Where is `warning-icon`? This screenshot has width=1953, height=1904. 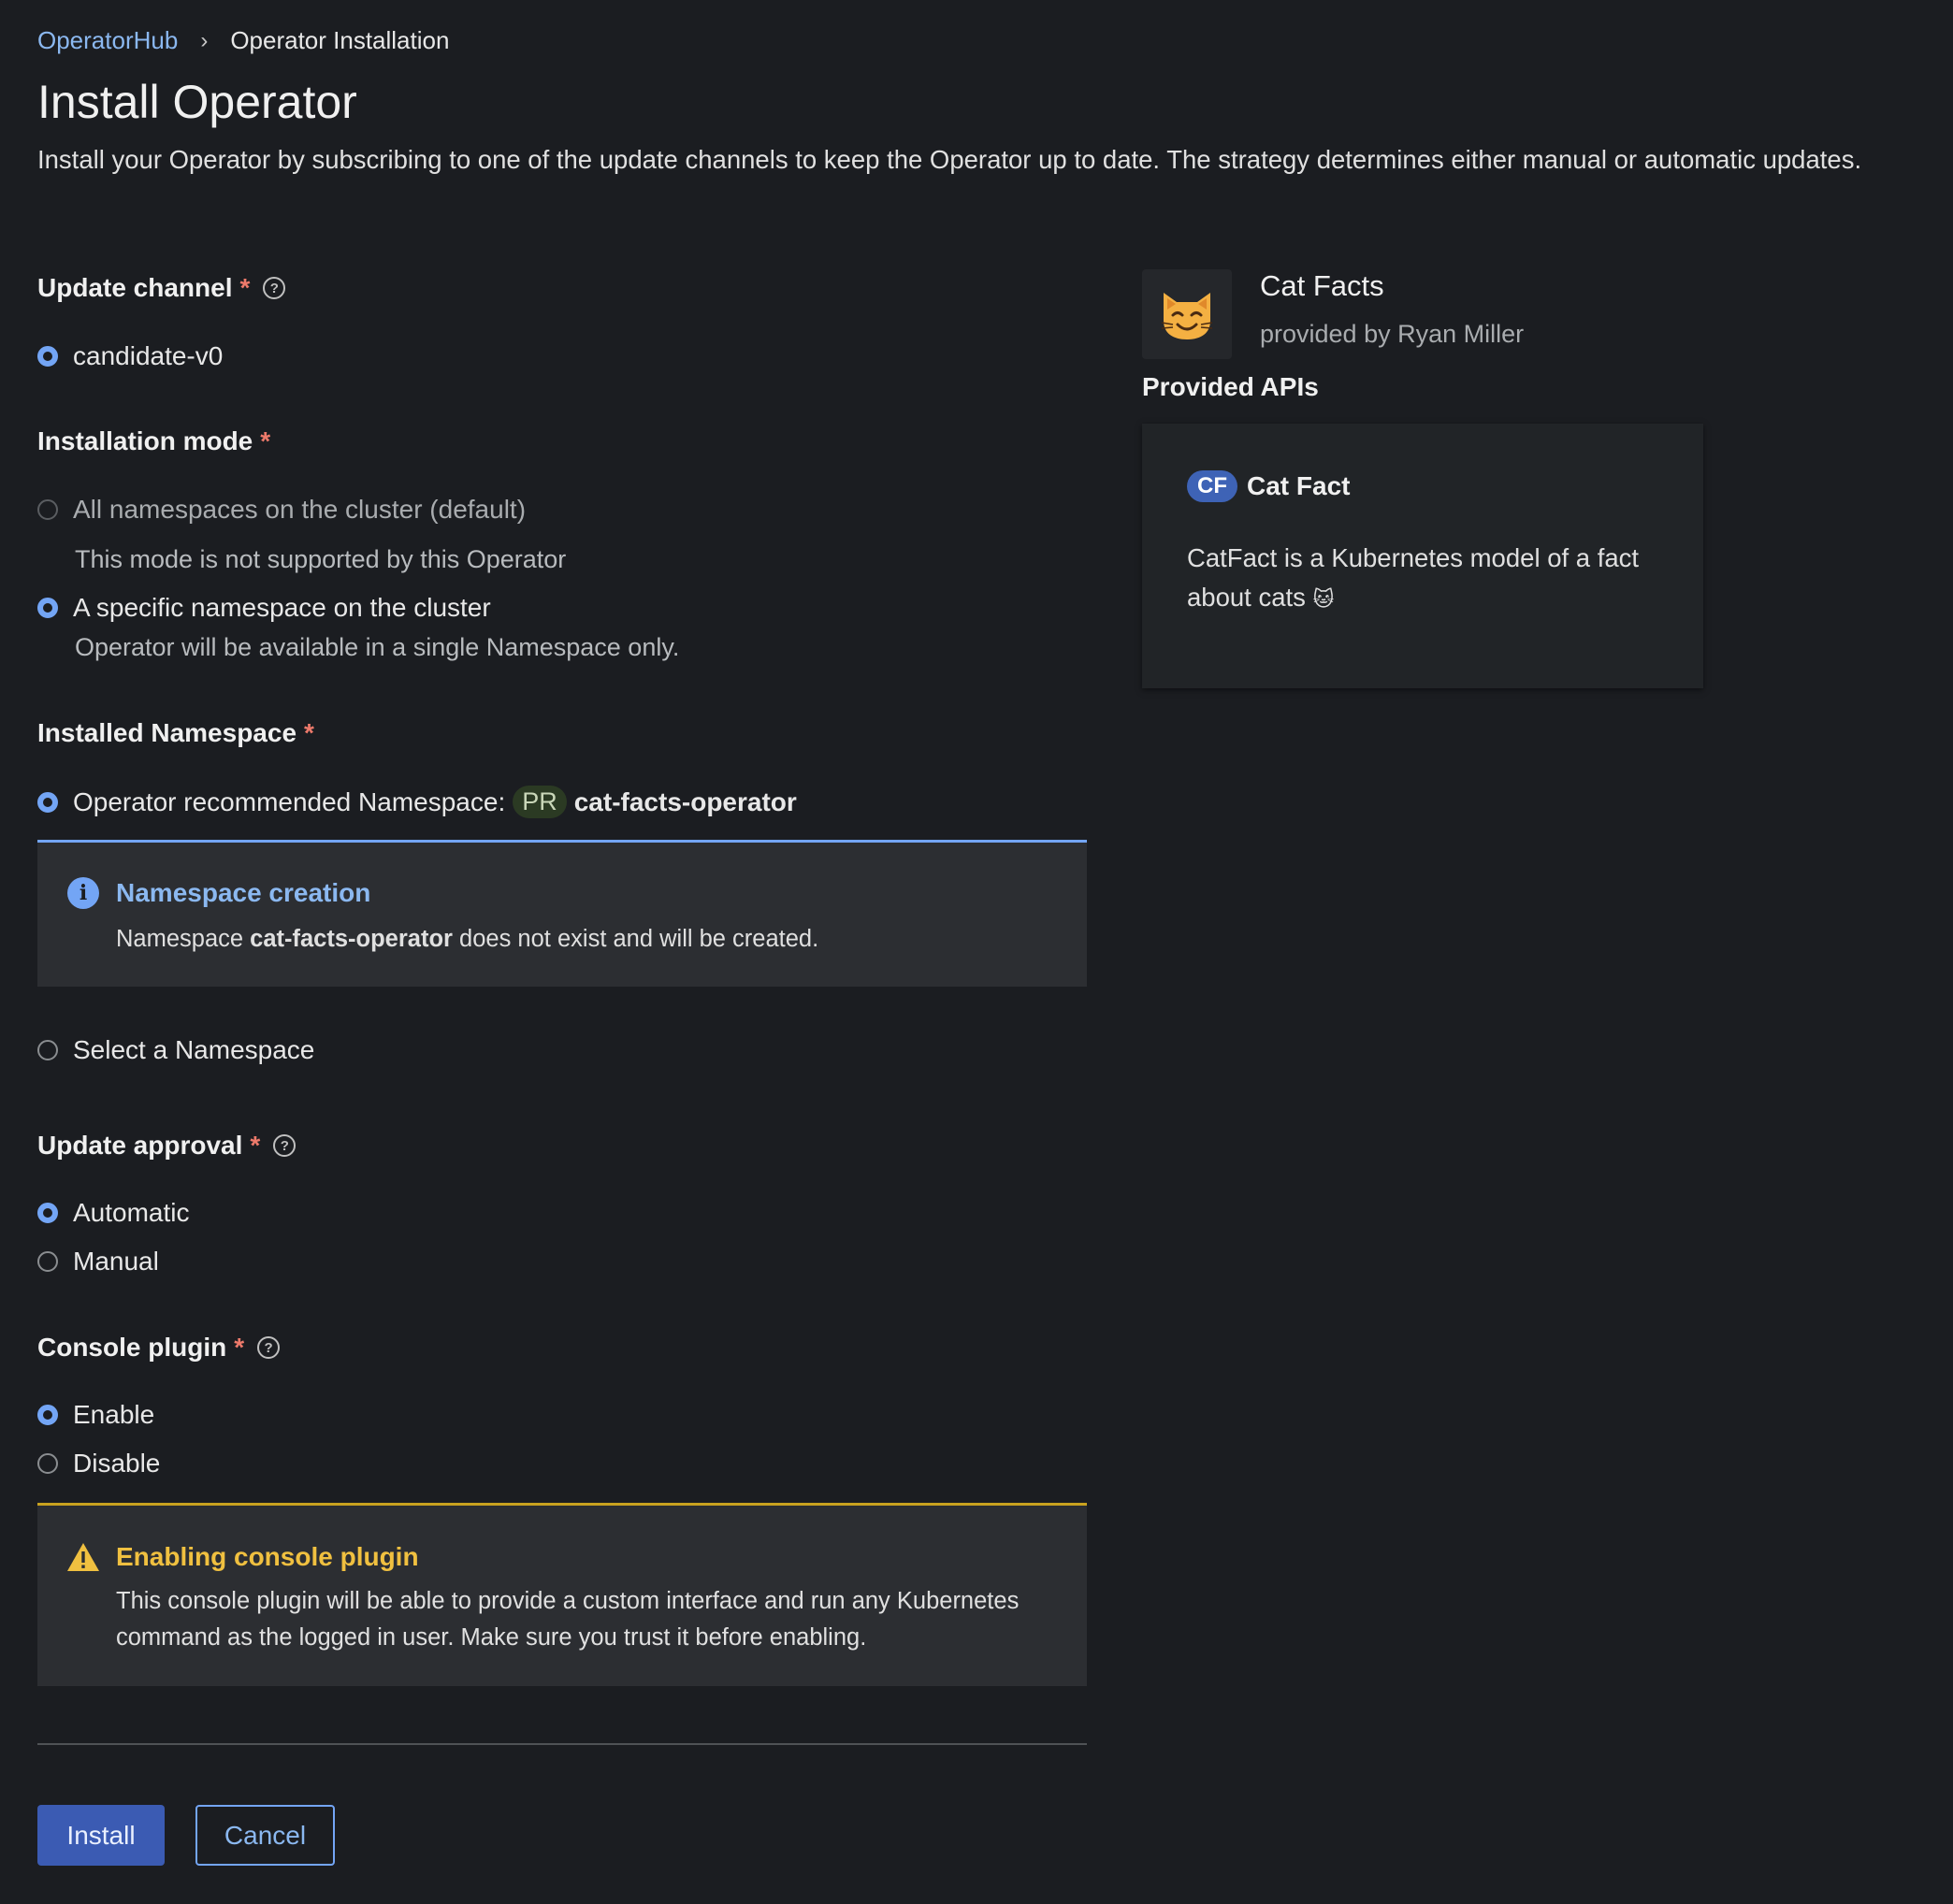
warning-icon is located at coordinates (83, 1557).